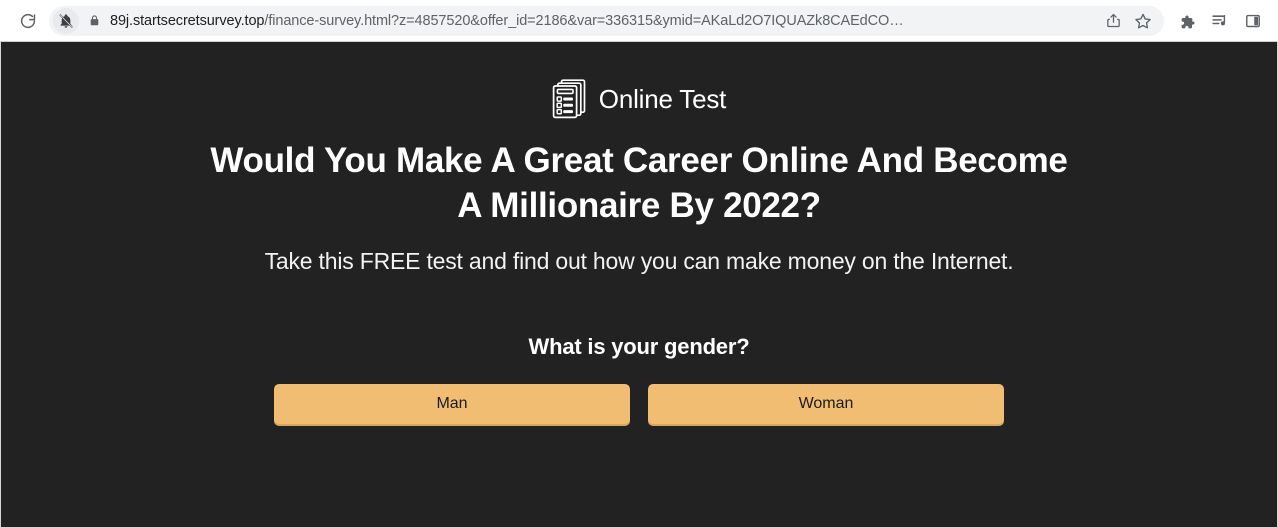 The width and height of the screenshot is (1278, 528). What do you see at coordinates (826, 404) in the screenshot?
I see `answer-button-woman: Woman` at bounding box center [826, 404].